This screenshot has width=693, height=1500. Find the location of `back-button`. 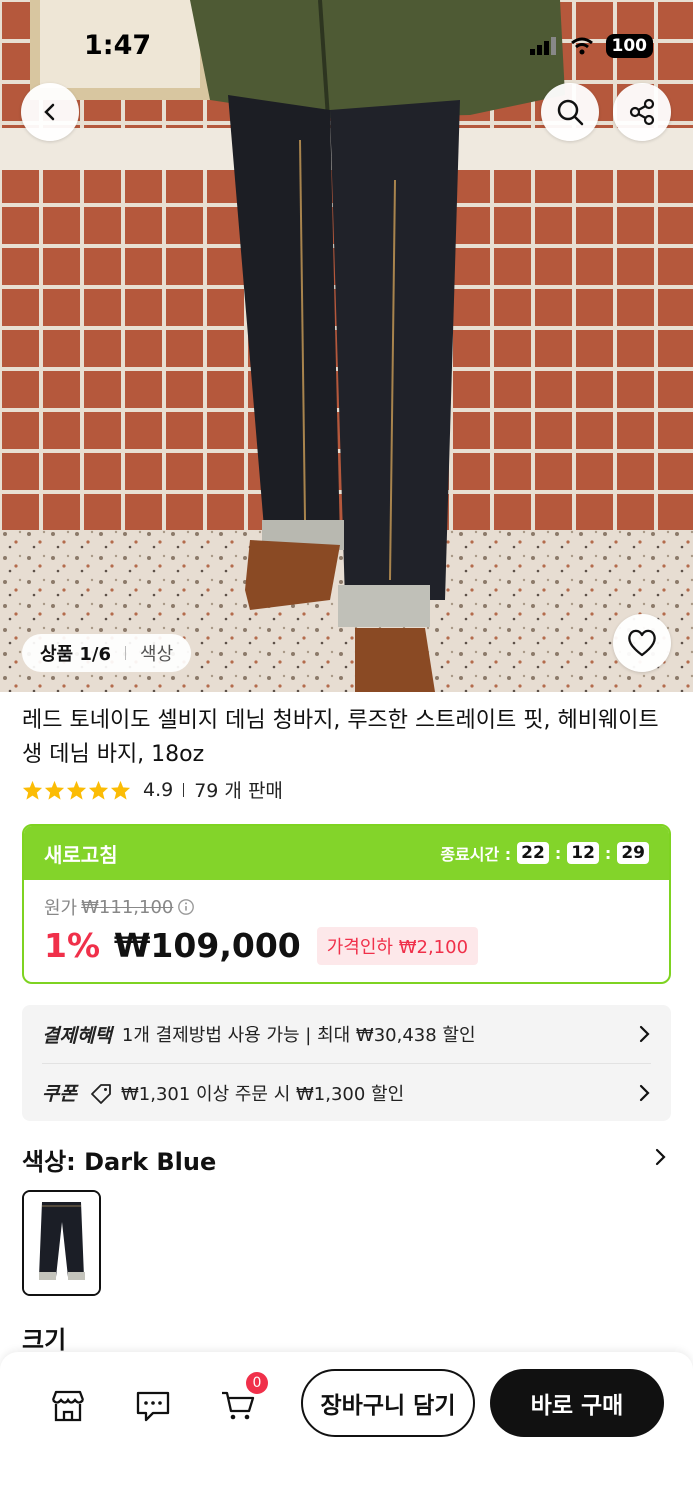

back-button is located at coordinates (50, 112).